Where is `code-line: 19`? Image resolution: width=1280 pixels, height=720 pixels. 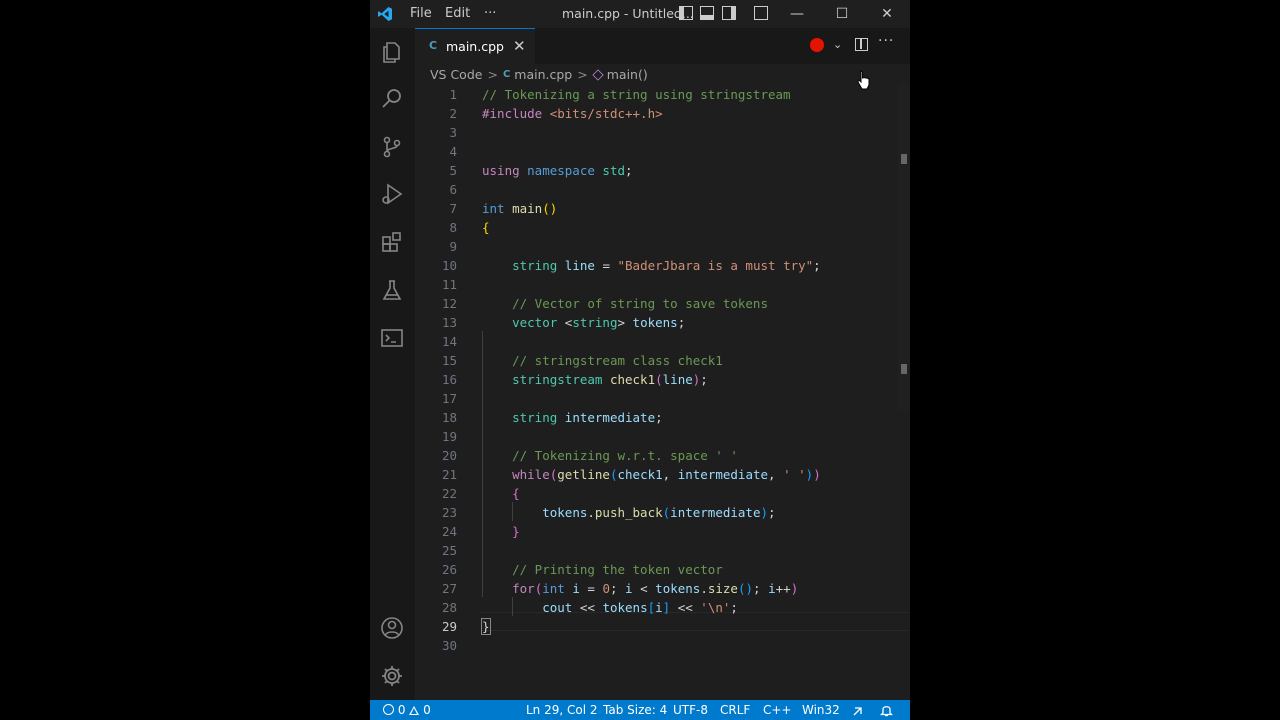 code-line: 19 is located at coordinates (640, 436).